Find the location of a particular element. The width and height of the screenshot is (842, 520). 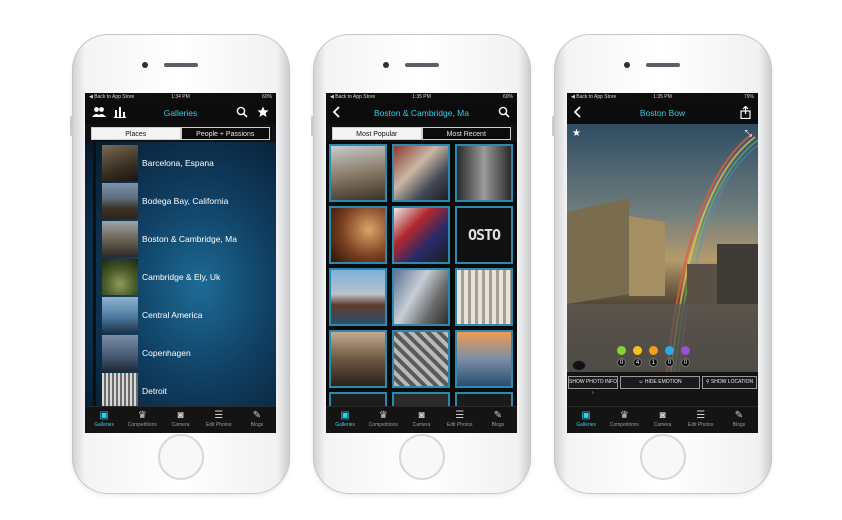

star-icon is located at coordinates (263, 114).